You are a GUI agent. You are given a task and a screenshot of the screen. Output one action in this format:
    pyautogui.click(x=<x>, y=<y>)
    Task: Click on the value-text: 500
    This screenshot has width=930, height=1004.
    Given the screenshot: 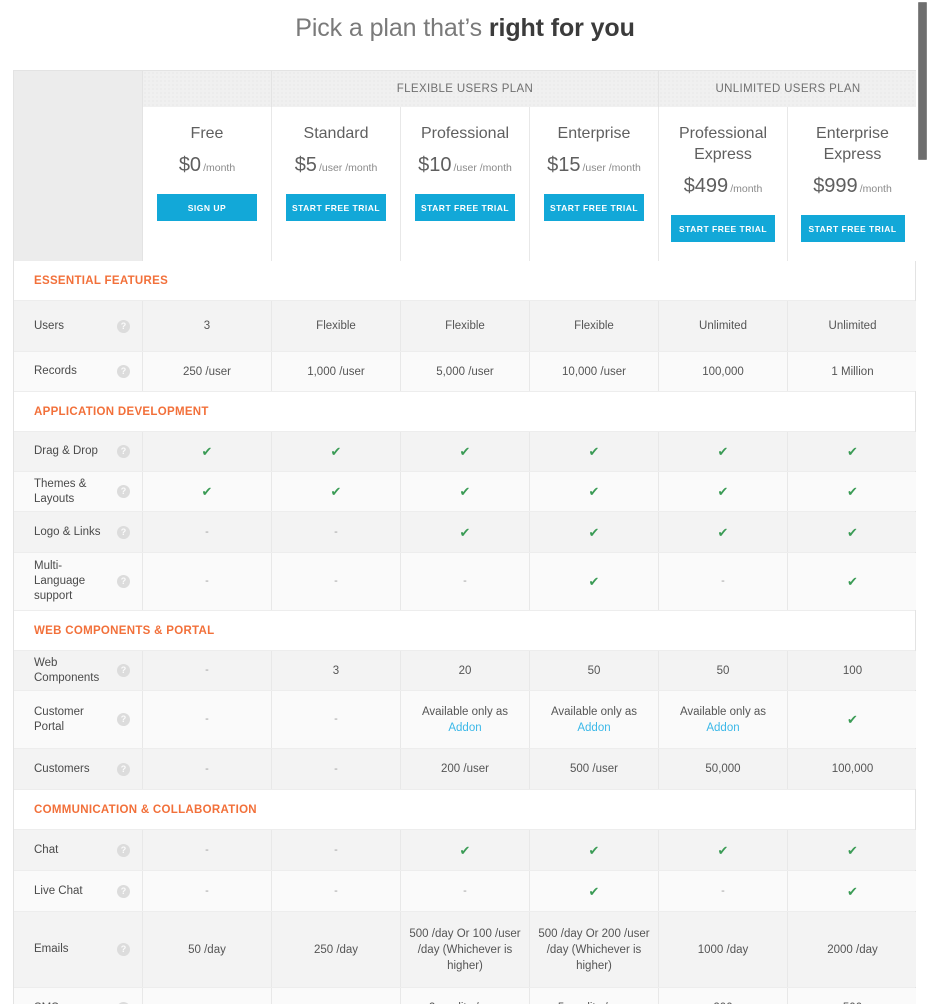 What is the action you would take?
    pyautogui.click(x=852, y=1002)
    